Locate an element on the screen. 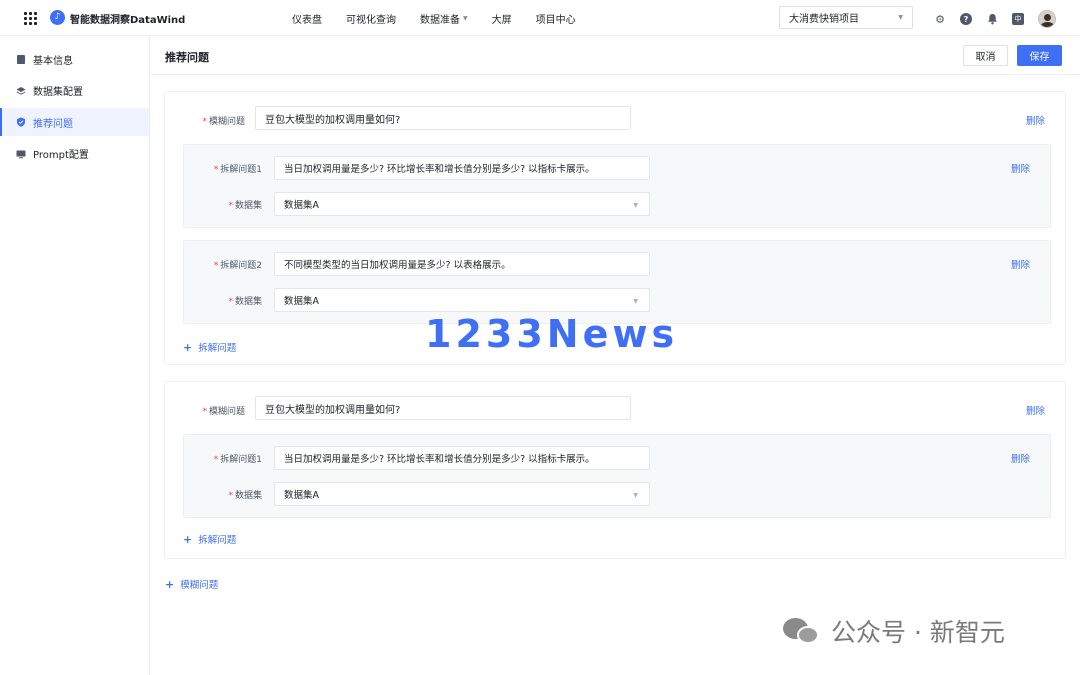 This screenshot has height=675, width=1080. nav-item-big-screen: 大屏 is located at coordinates (502, 18).